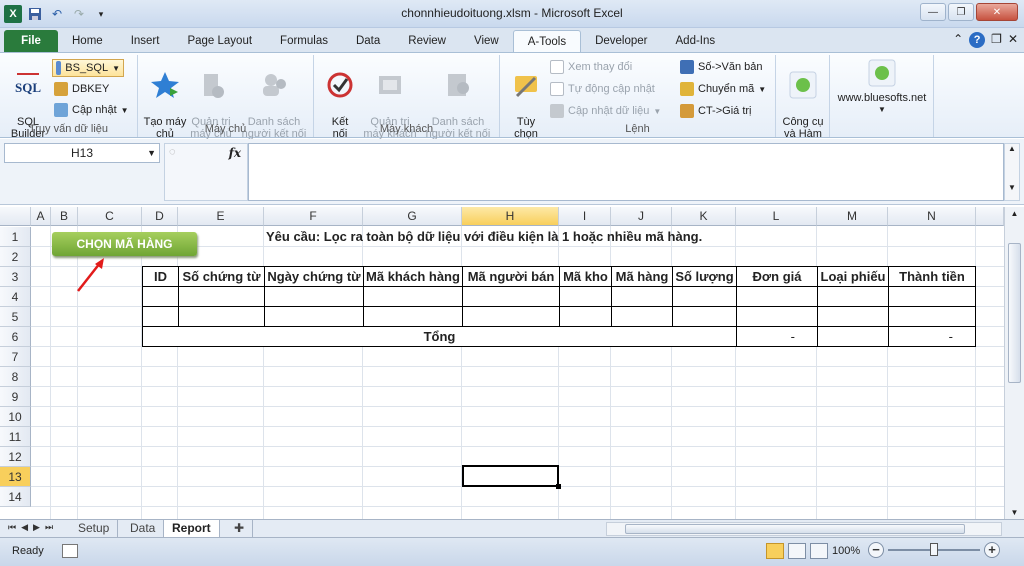 This screenshot has width=1024, height=566. I want to click on tu-dong-cap-nhat-checkbox: Tự động cập nhật, so click(602, 89).